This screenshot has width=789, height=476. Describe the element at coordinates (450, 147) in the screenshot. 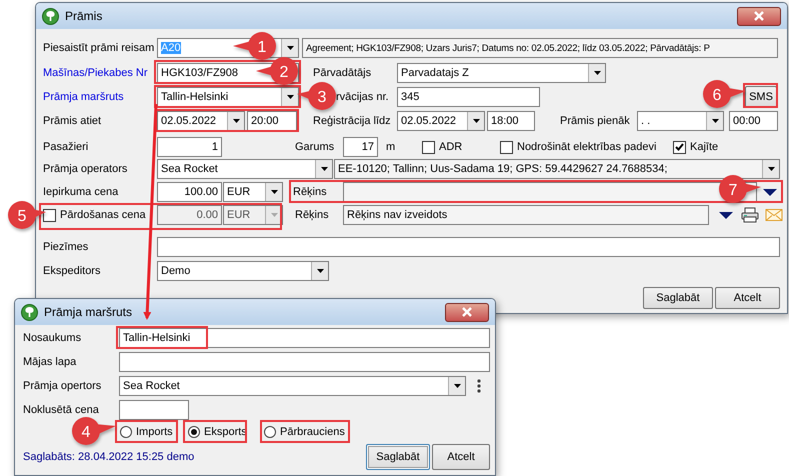

I see `checkbox-label: ADR` at that location.